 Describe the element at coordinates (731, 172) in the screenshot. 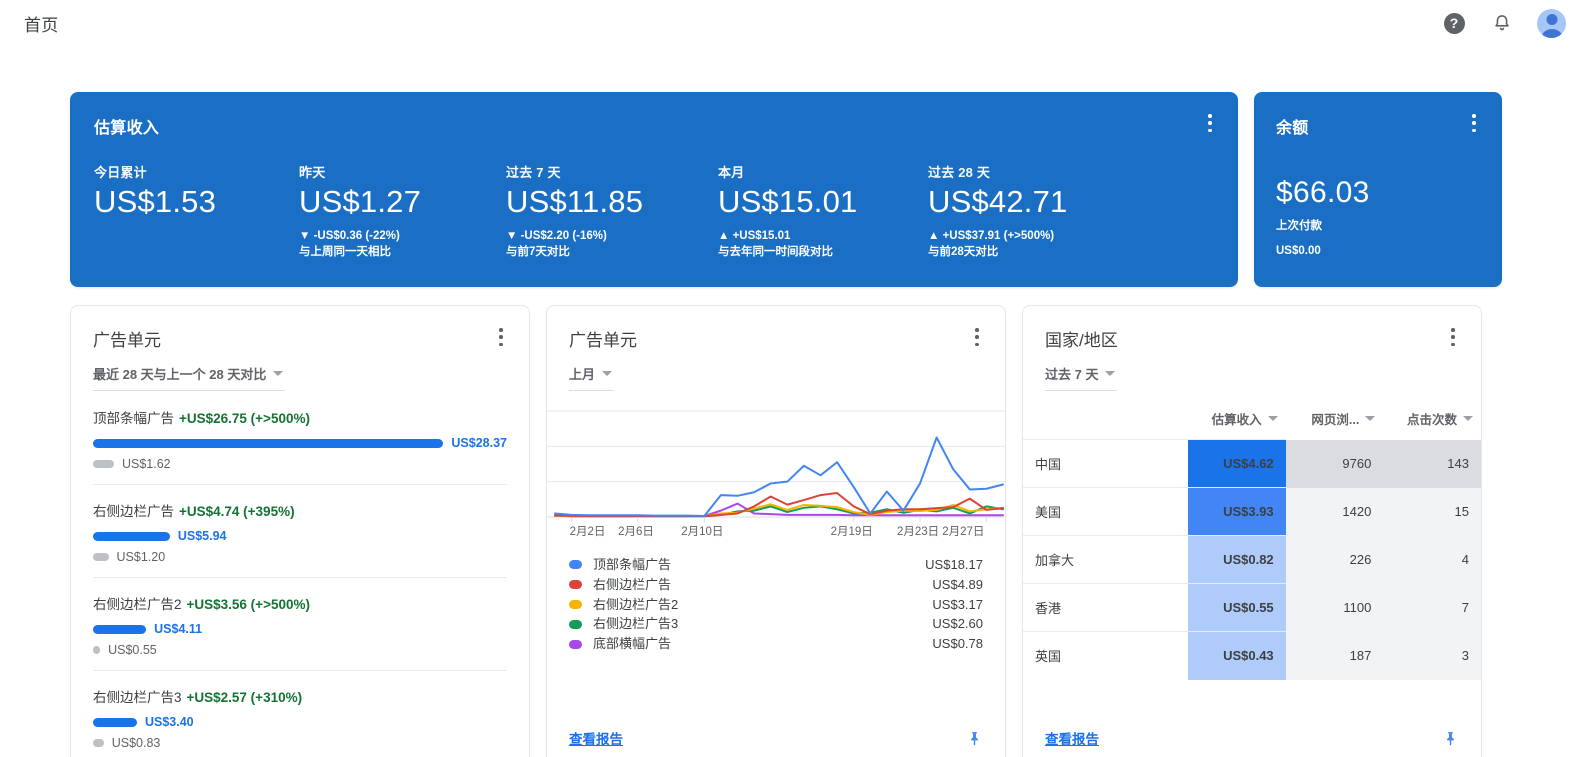

I see `metric-label: 本月` at that location.